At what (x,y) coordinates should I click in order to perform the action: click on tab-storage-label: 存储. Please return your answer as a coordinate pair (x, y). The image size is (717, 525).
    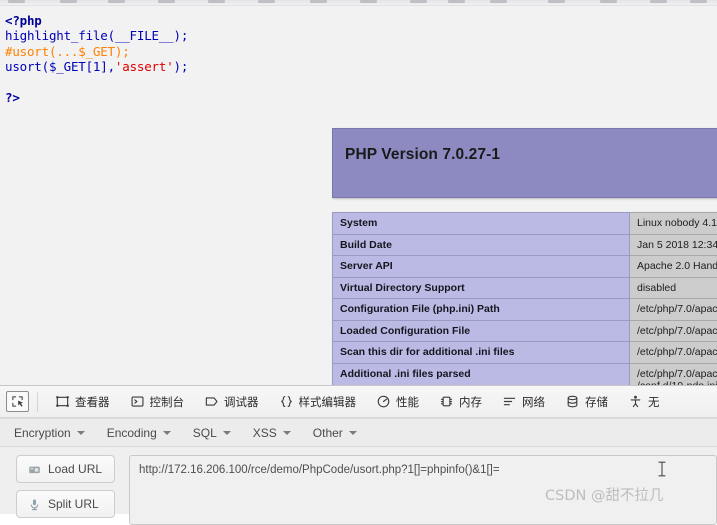
    Looking at the image, I should click on (596, 402).